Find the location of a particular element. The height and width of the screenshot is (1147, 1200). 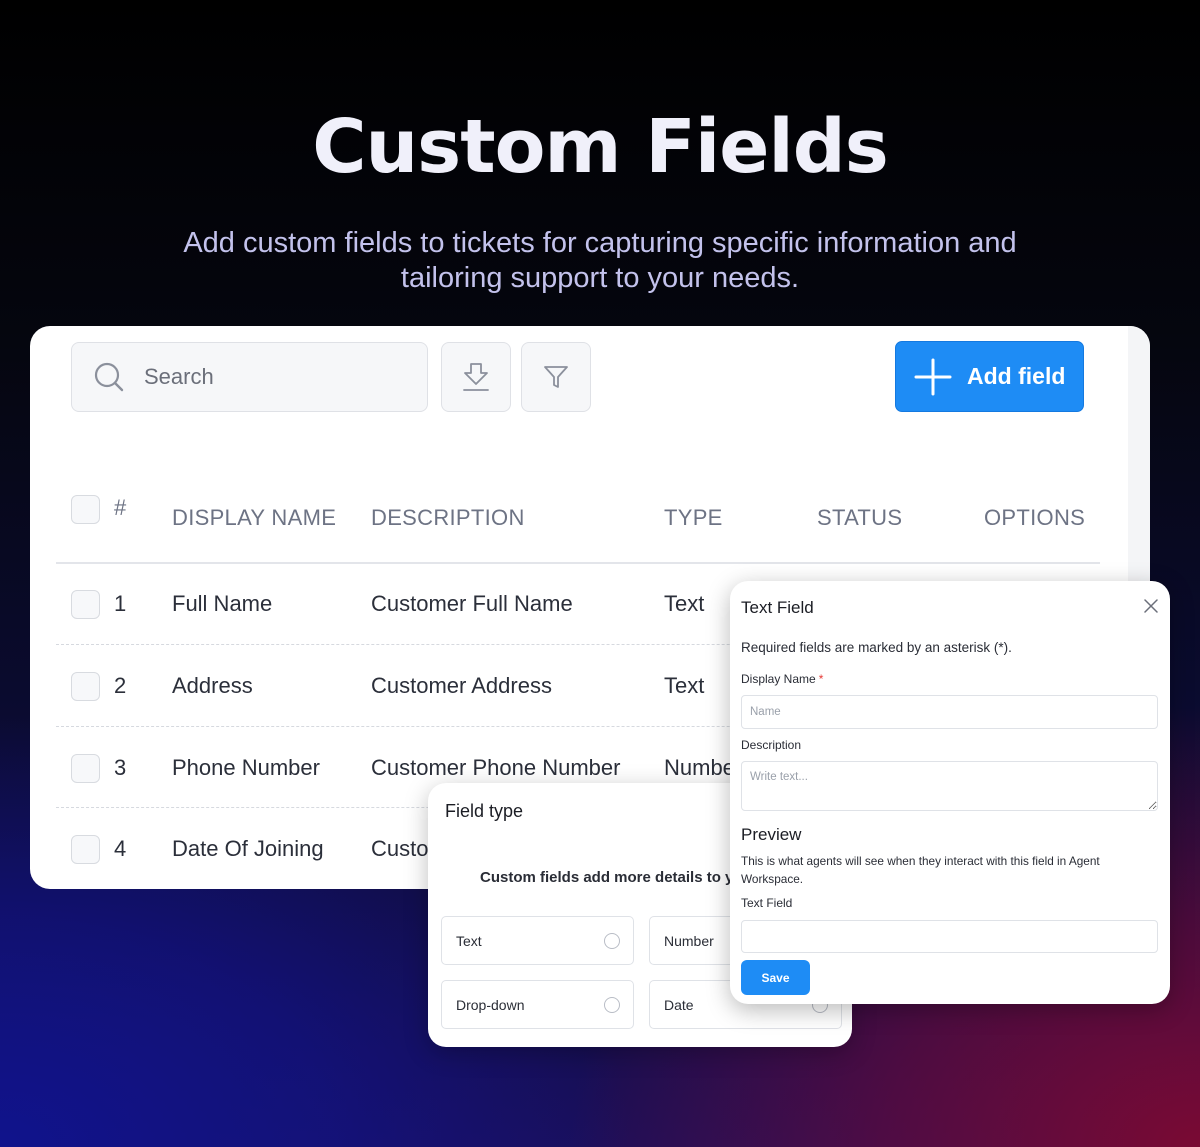

text-field-title: Text Field is located at coordinates (777, 607).